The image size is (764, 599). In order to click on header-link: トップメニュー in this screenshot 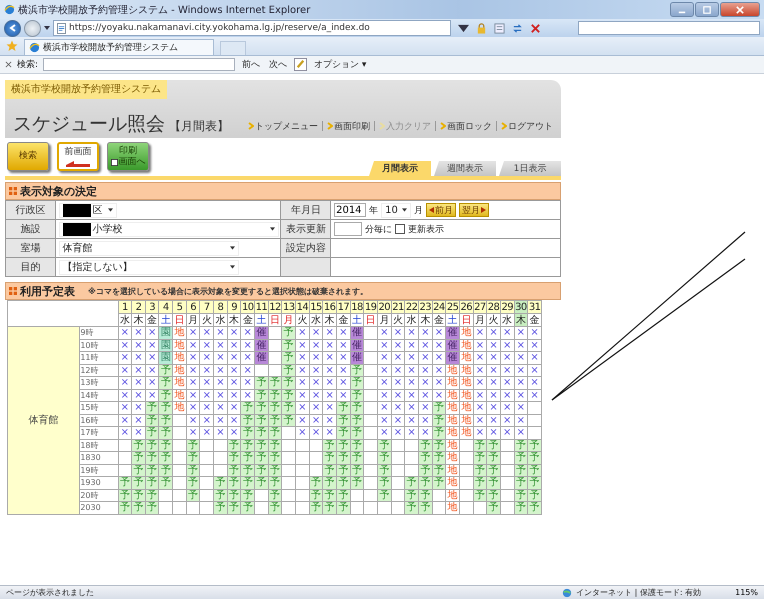, I will do `click(283, 126)`.